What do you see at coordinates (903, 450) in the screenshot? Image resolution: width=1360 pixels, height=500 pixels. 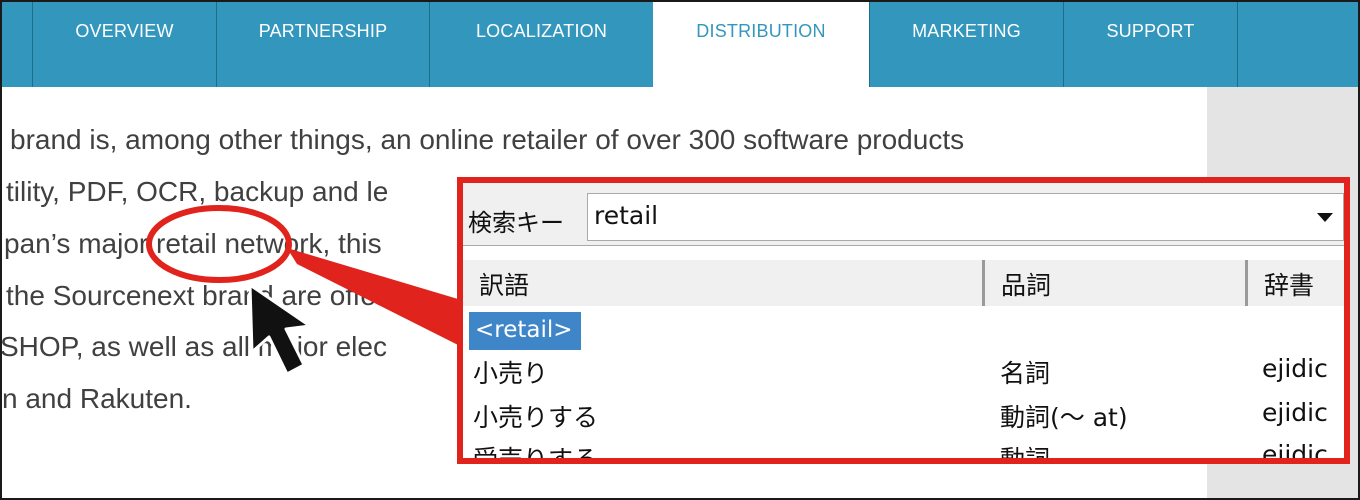 I see `table-row: 受売りする 動詞 ejidic` at bounding box center [903, 450].